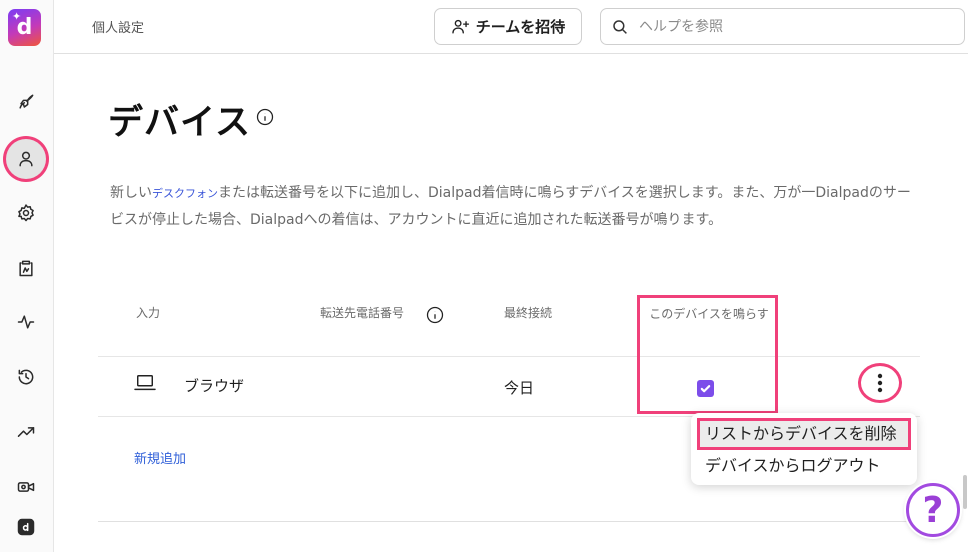  Describe the element at coordinates (145, 383) in the screenshot. I see `laptop-icon` at that location.